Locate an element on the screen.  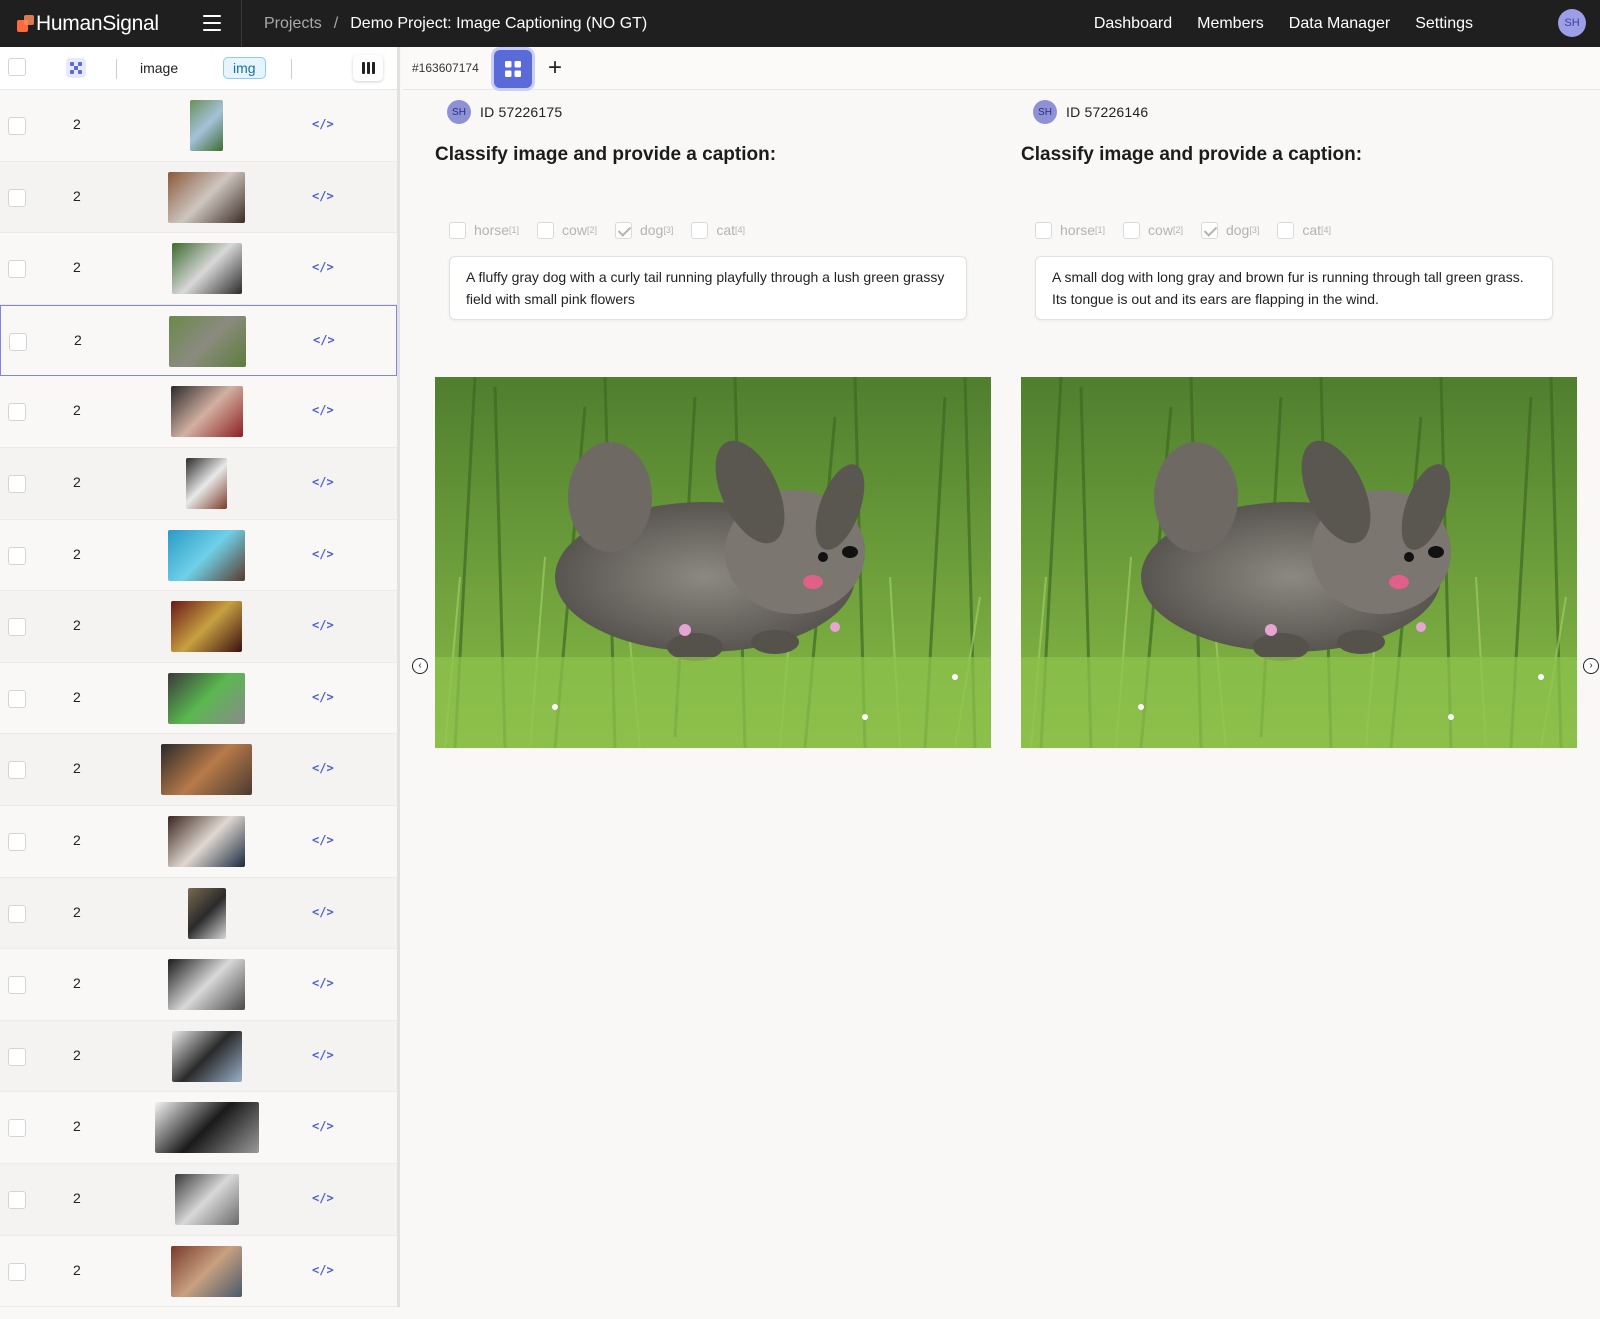
breadcrumb-projects-link: Projects is located at coordinates (293, 24).